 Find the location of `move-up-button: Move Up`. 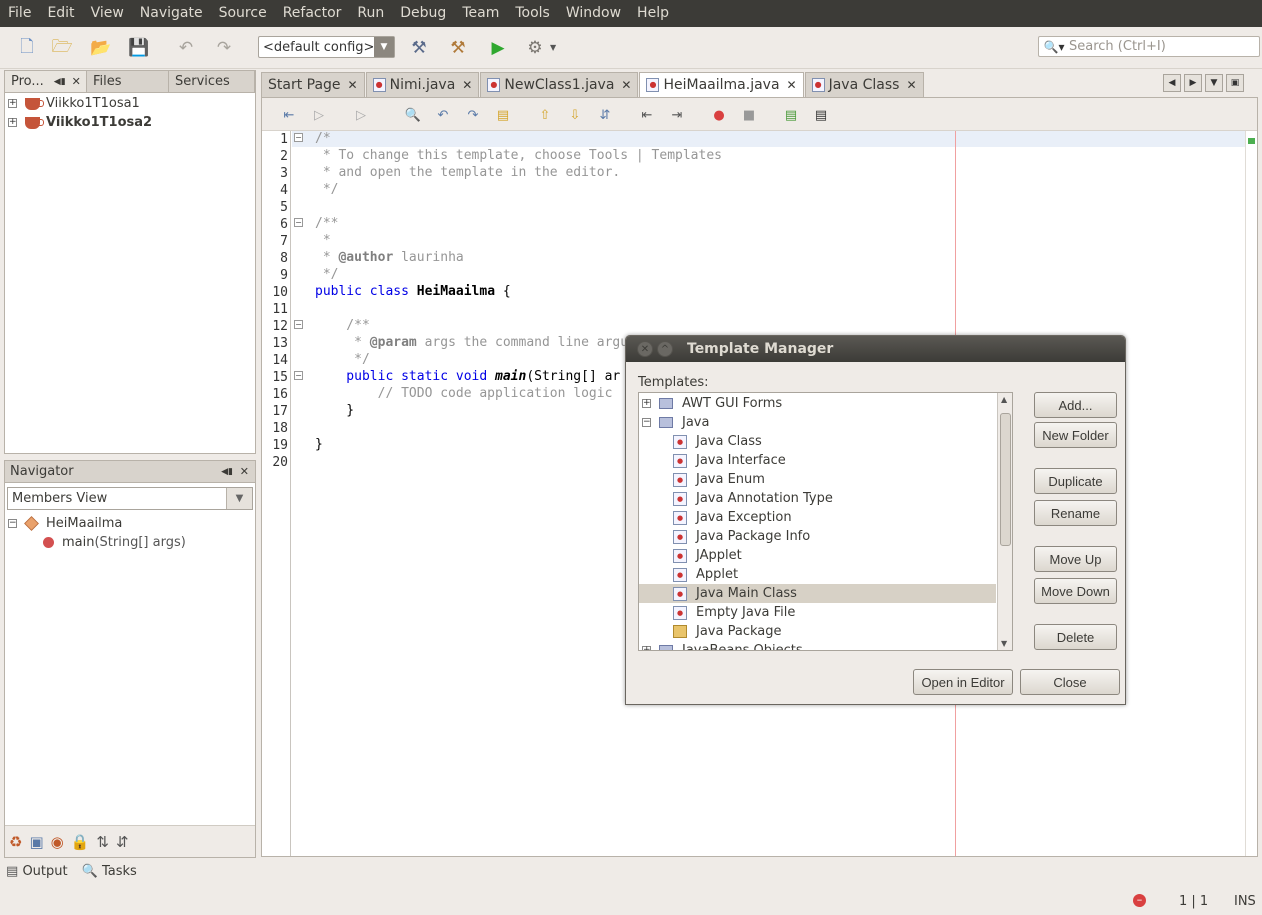

move-up-button: Move Up is located at coordinates (1075, 559).